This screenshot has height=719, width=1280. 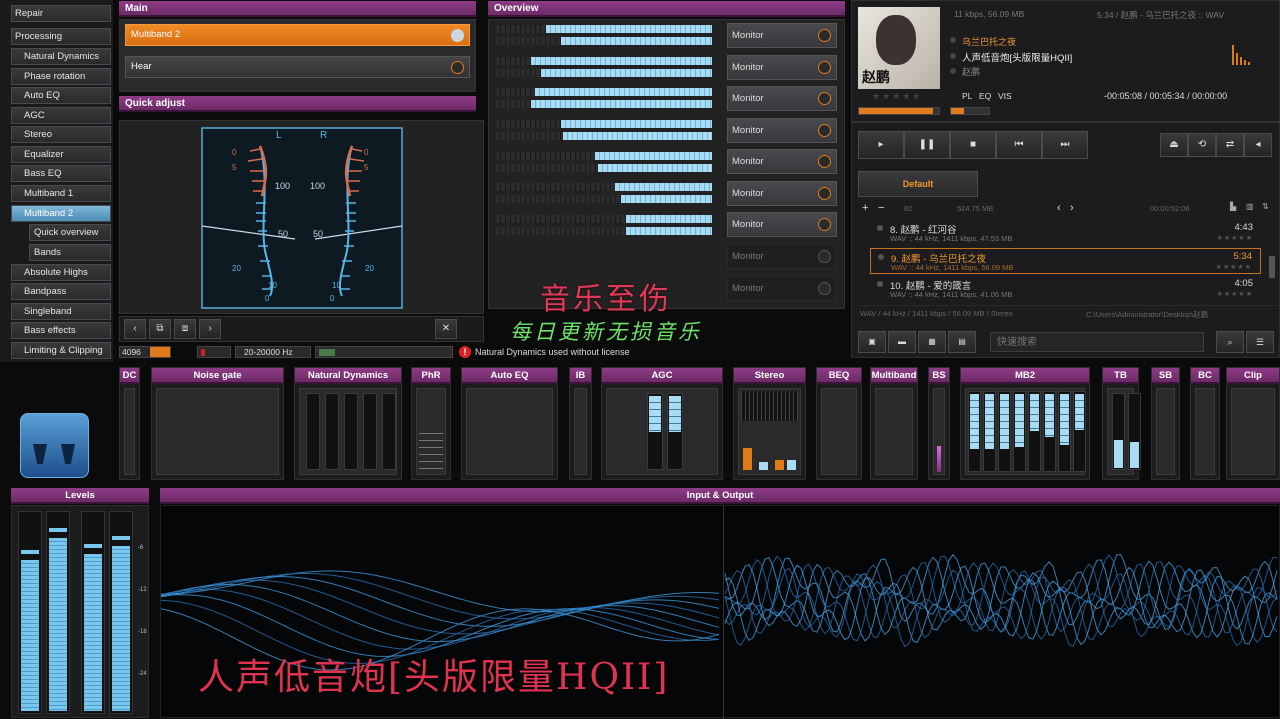 I want to click on nav-bass-eq: Bass EQ, so click(x=61, y=173).